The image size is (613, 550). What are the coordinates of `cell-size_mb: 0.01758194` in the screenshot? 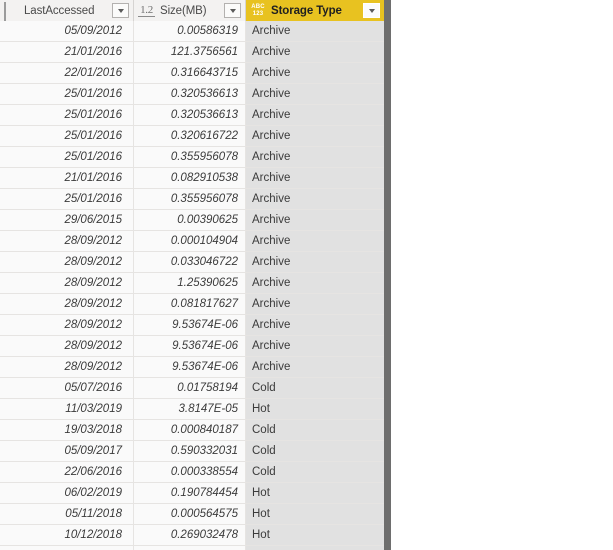 It's located at (190, 388).